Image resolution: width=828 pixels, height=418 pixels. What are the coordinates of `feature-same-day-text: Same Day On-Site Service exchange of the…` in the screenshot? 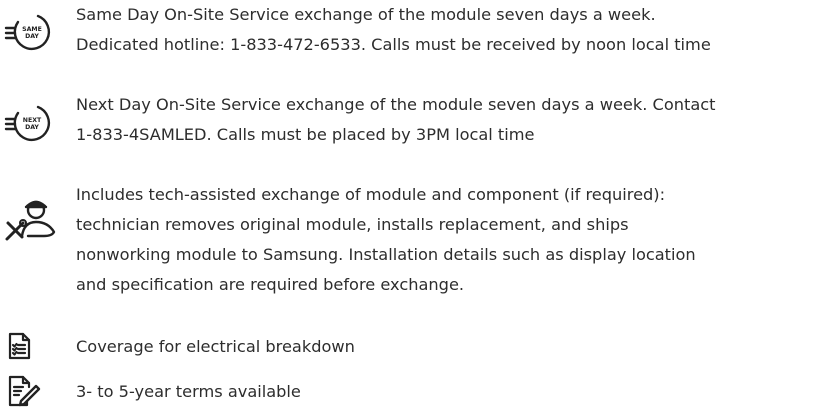 It's located at (393, 30).